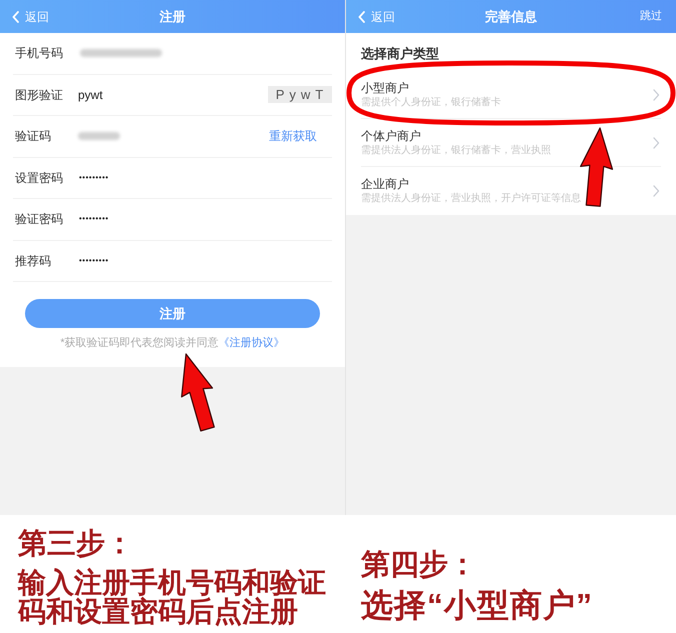 Image resolution: width=676 pixels, height=633 pixels. What do you see at coordinates (33, 260) in the screenshot?
I see `field-label: 推荐码` at bounding box center [33, 260].